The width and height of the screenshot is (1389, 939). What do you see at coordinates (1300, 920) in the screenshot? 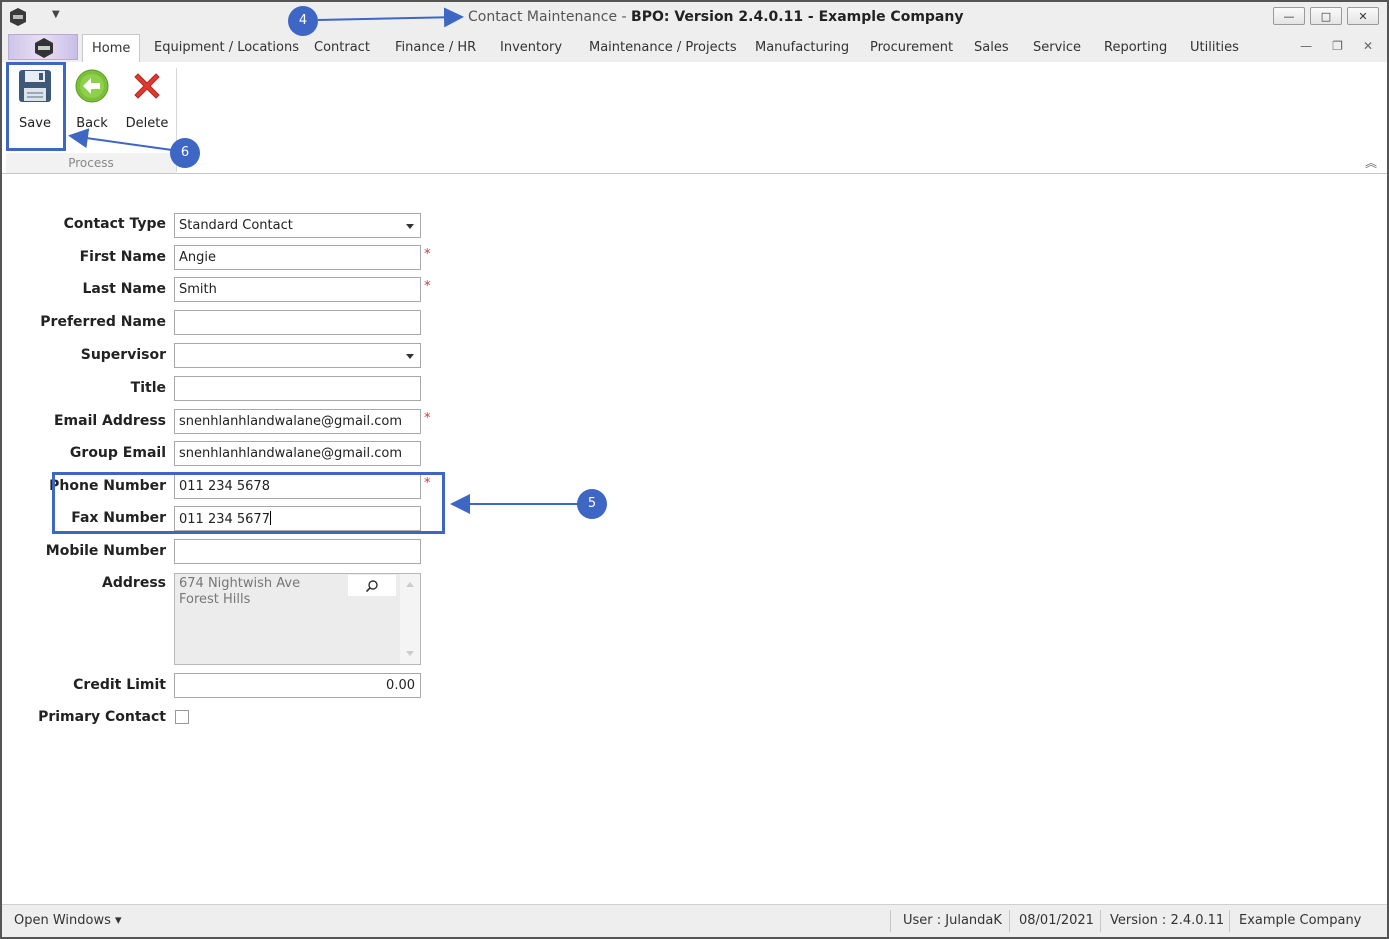
I see `status-company: Example Company` at bounding box center [1300, 920].